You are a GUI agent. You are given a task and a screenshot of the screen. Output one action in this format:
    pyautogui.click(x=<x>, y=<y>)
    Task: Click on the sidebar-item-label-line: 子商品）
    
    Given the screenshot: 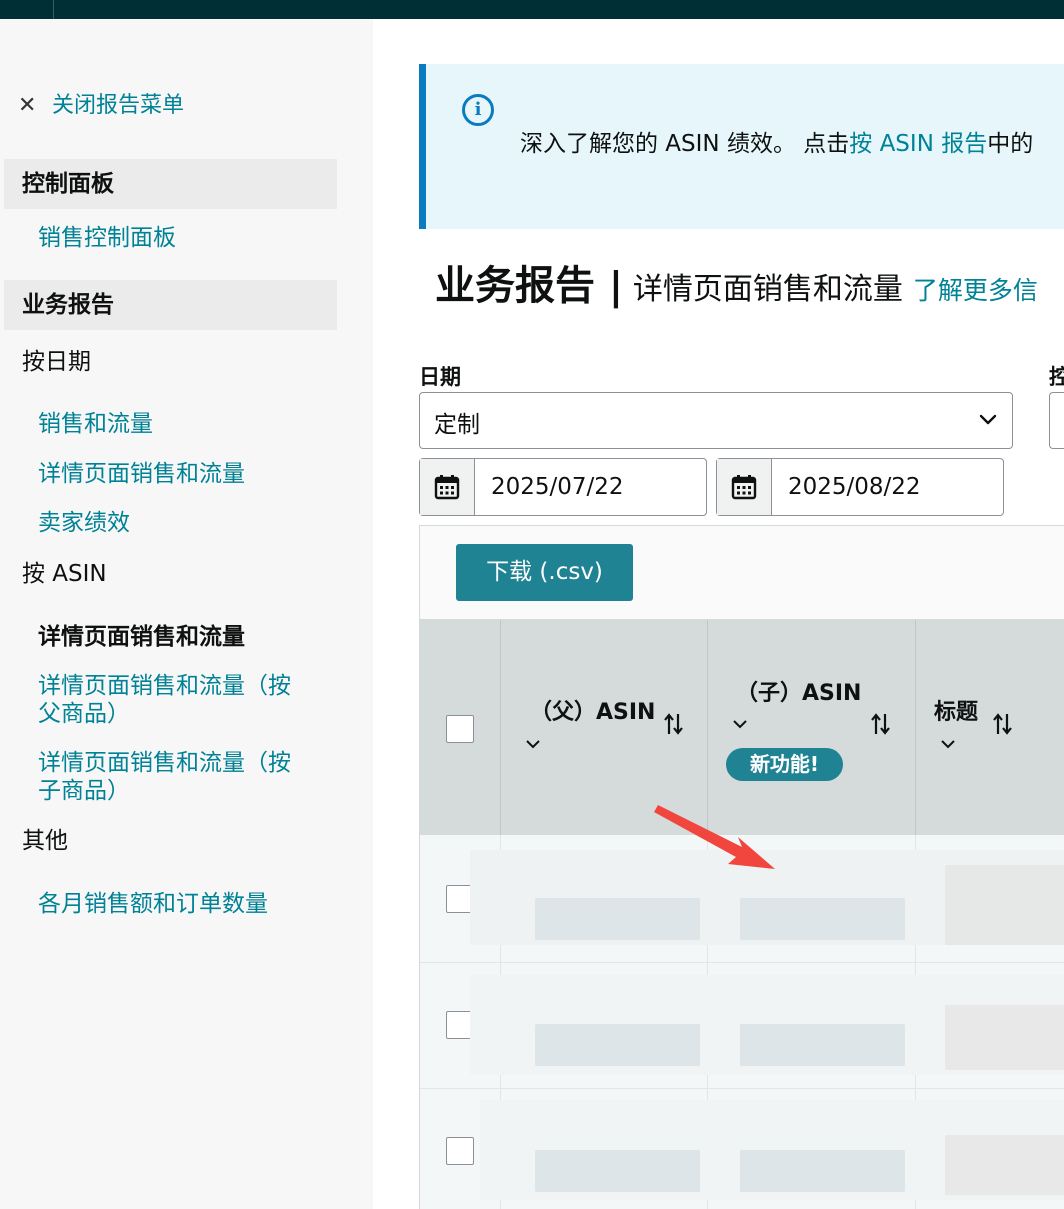 What is the action you would take?
    pyautogui.click(x=84, y=791)
    